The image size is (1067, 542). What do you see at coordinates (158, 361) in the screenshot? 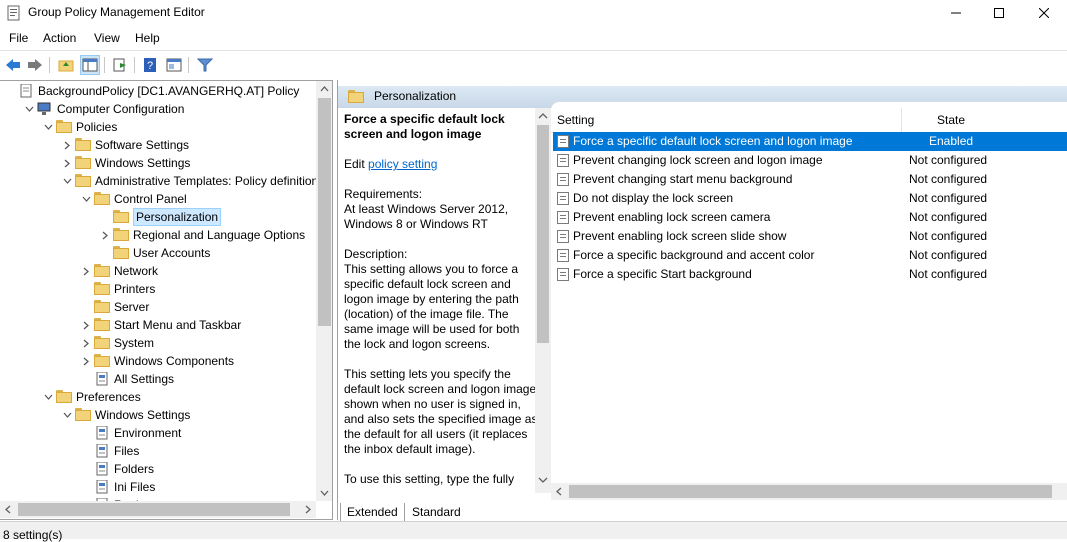
I see `tree-item: Windows Components` at bounding box center [158, 361].